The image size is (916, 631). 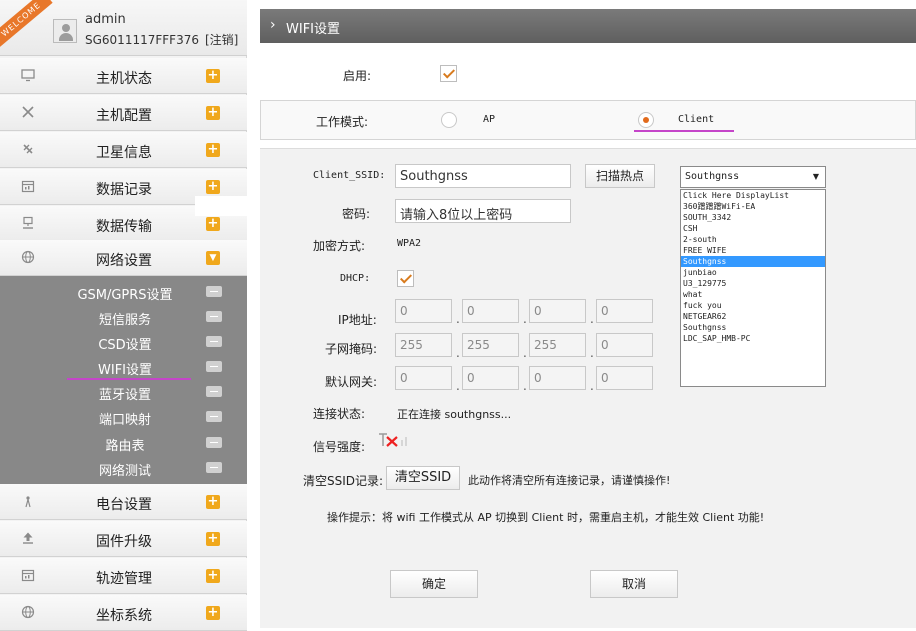 I want to click on ssid-option: LDC_SAP_HMB-PC, so click(x=753, y=338).